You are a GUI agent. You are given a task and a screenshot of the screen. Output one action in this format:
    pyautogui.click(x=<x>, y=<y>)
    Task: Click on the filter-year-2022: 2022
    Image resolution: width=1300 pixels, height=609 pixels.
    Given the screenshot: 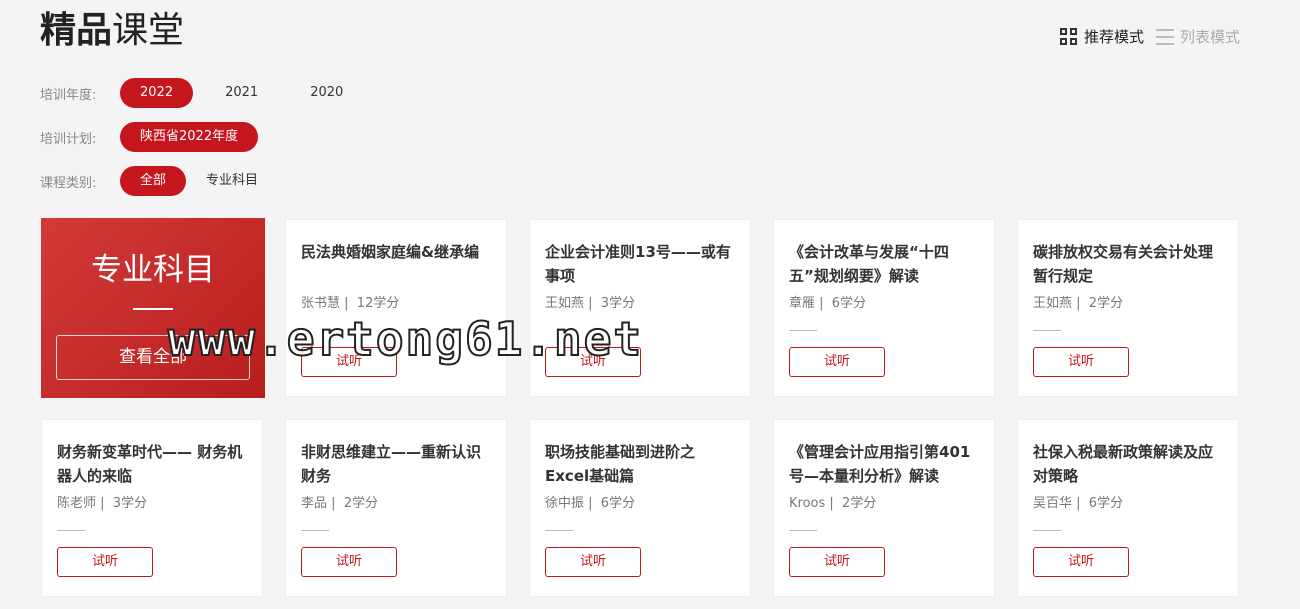 What is the action you would take?
    pyautogui.click(x=157, y=93)
    